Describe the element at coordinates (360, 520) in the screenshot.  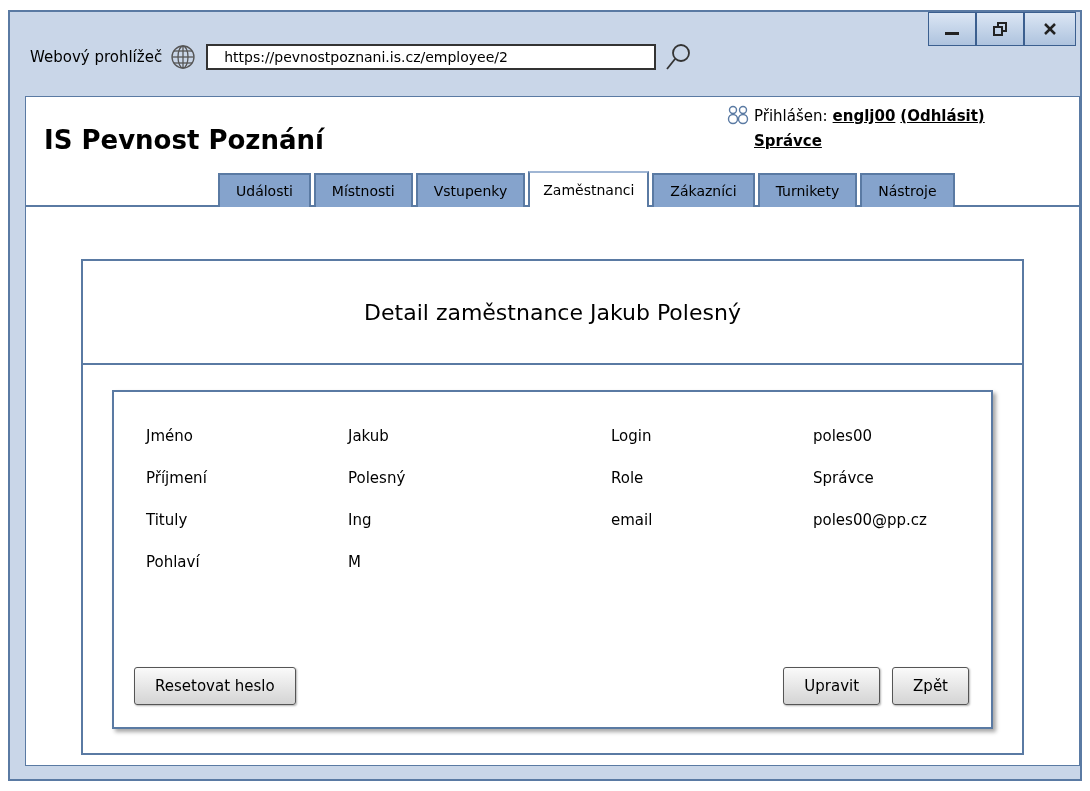
I see `field-value: Ing` at that location.